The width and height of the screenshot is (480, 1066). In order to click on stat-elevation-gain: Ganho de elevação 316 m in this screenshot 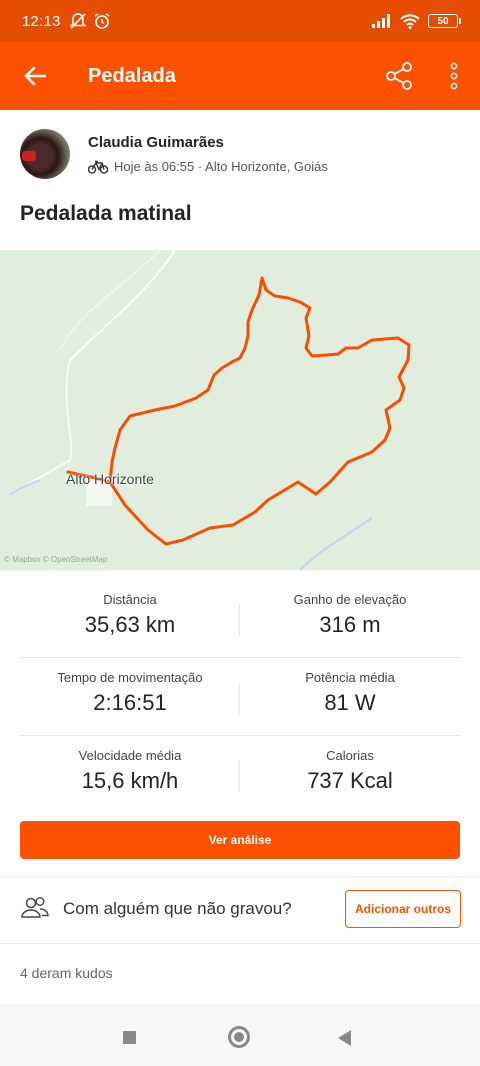, I will do `click(350, 619)`.